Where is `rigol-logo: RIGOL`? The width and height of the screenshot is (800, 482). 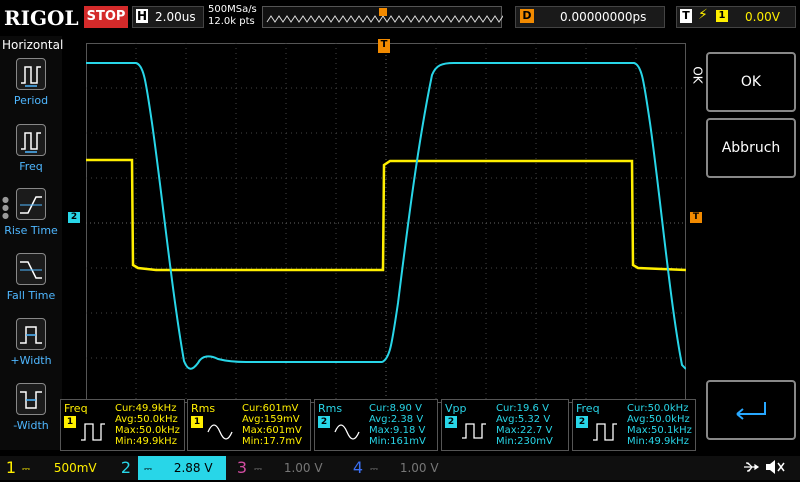 rigol-logo: RIGOL is located at coordinates (41, 18).